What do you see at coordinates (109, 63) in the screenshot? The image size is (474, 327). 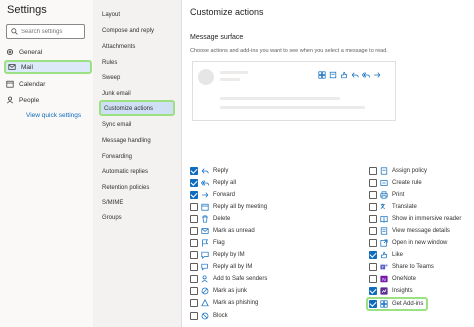 I see `menu-rules: Rules` at bounding box center [109, 63].